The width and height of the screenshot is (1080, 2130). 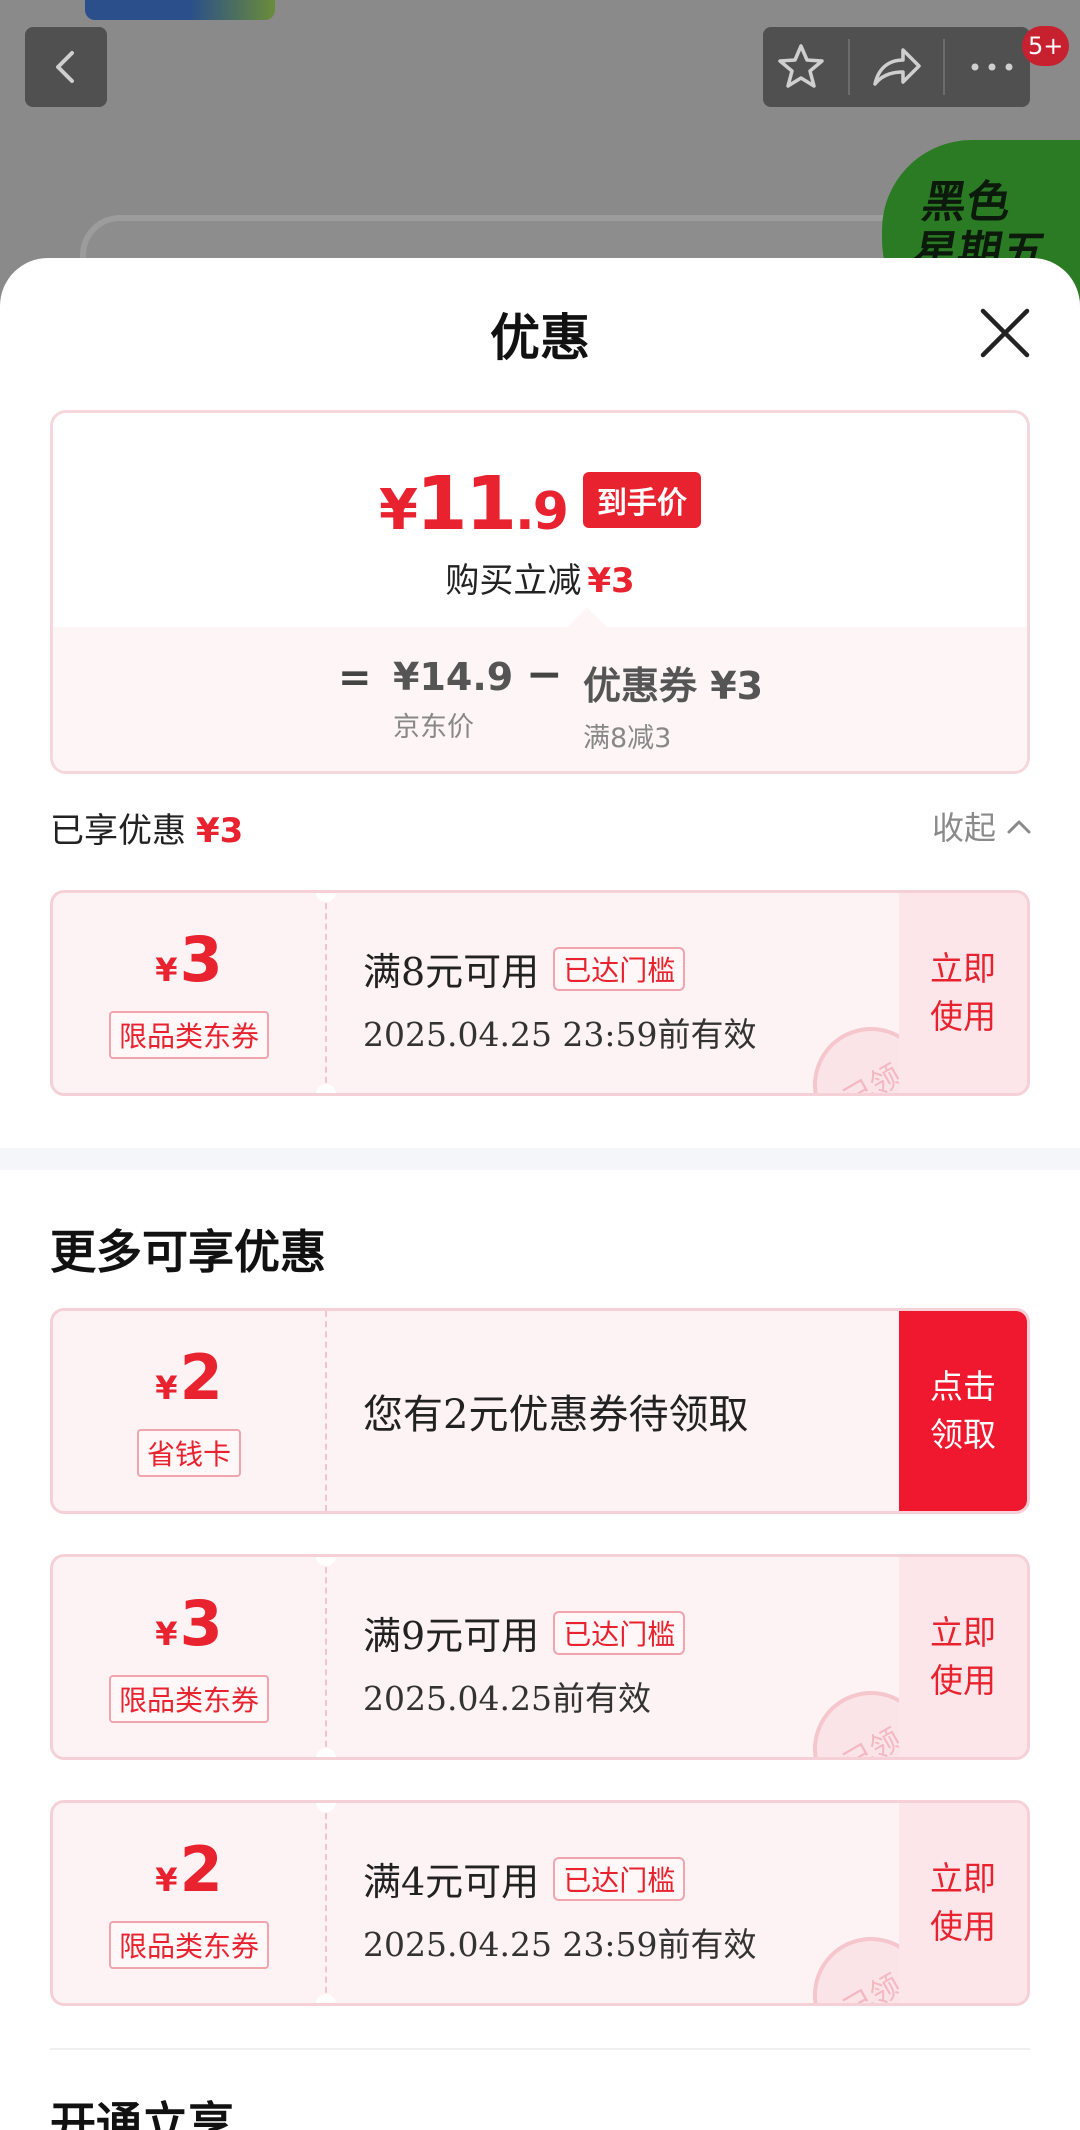 I want to click on enjoyed-discount: 已享优惠 ¥3, so click(x=147, y=831).